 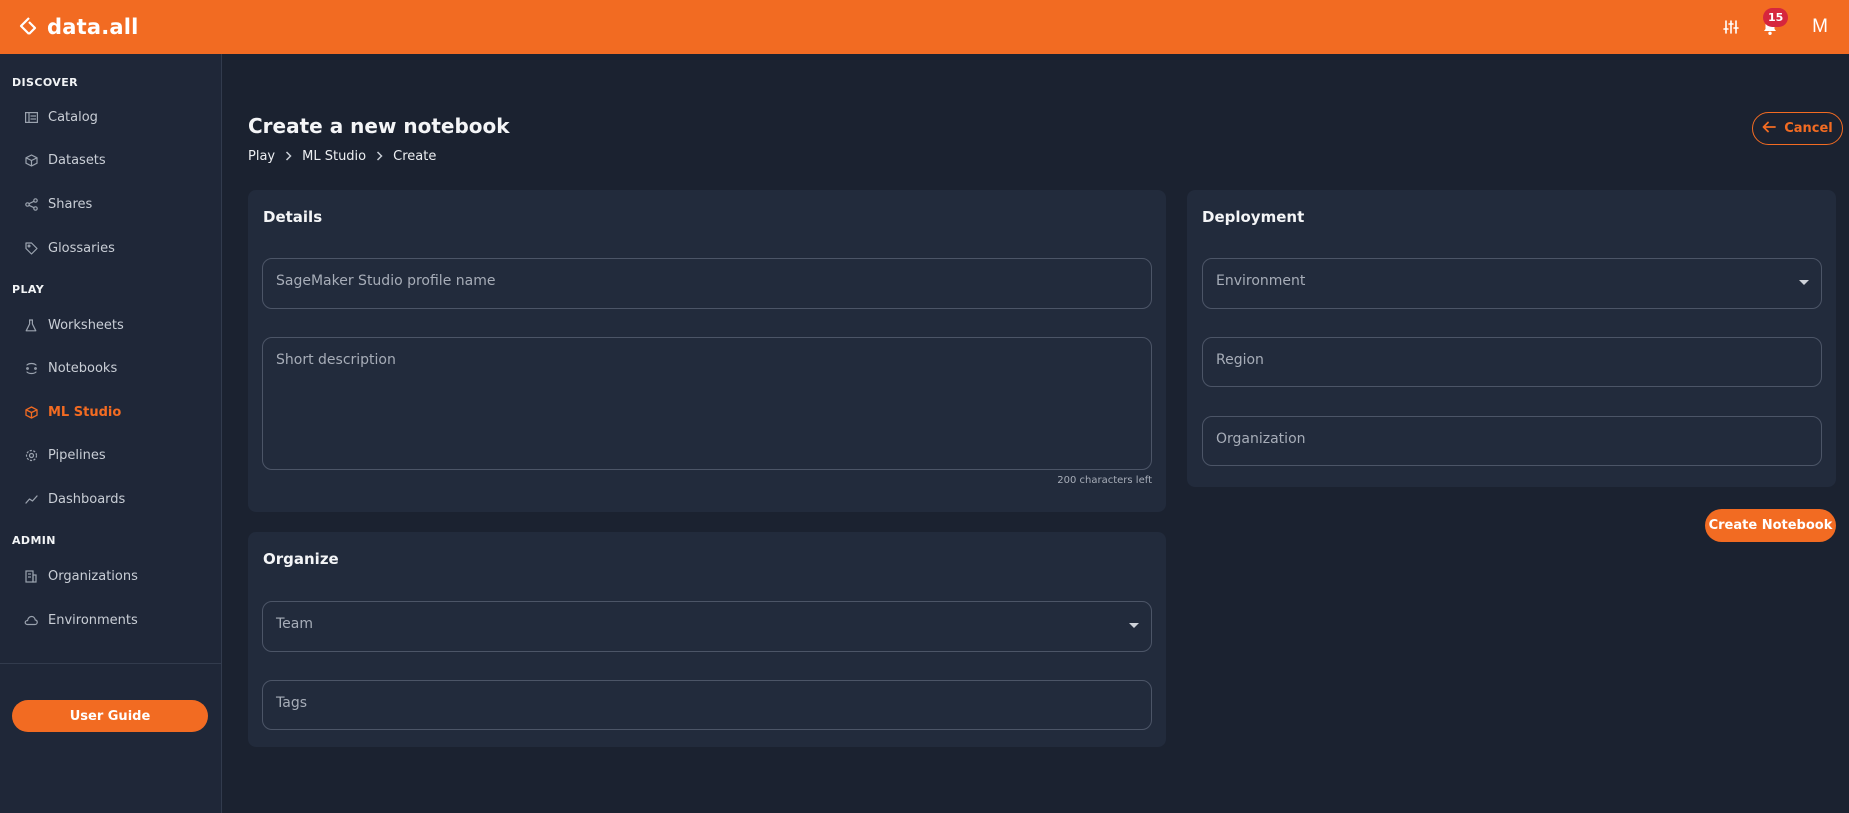 What do you see at coordinates (73, 117) in the screenshot?
I see `sidebar-item-label: Catalog` at bounding box center [73, 117].